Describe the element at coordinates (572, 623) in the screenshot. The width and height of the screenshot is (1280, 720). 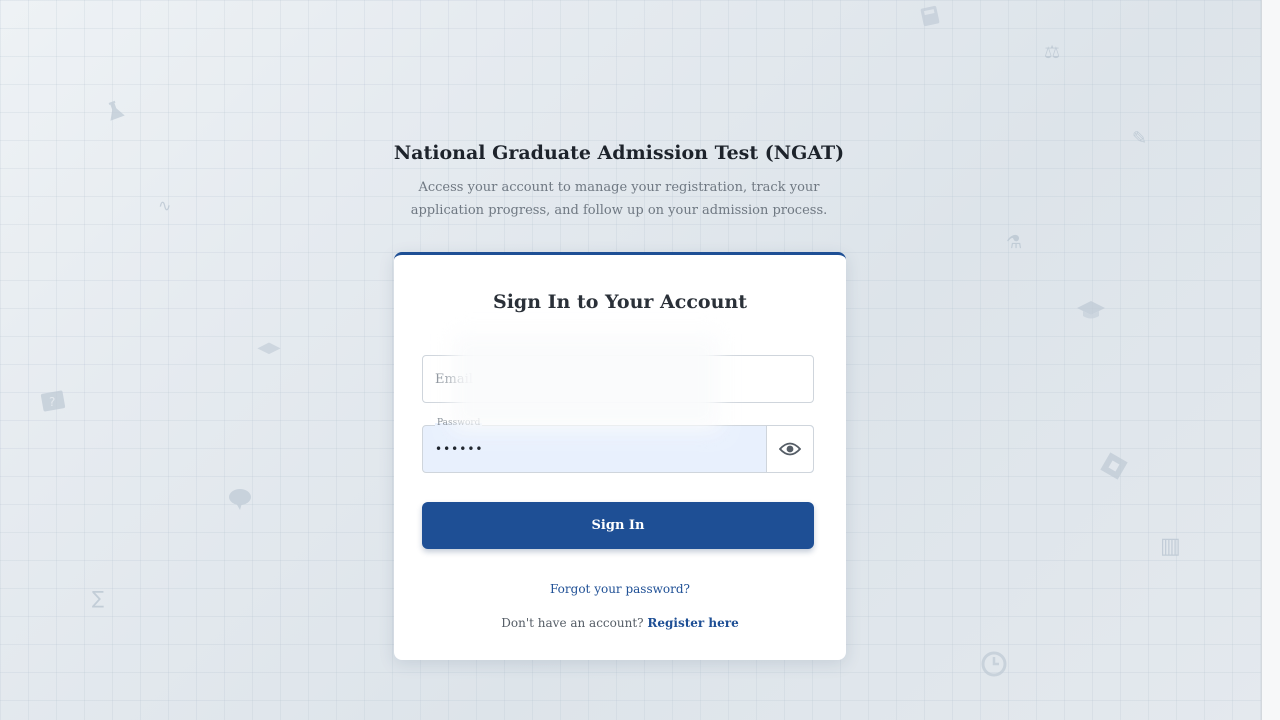
I see `register-prompt-text: Don't have an account?` at that location.